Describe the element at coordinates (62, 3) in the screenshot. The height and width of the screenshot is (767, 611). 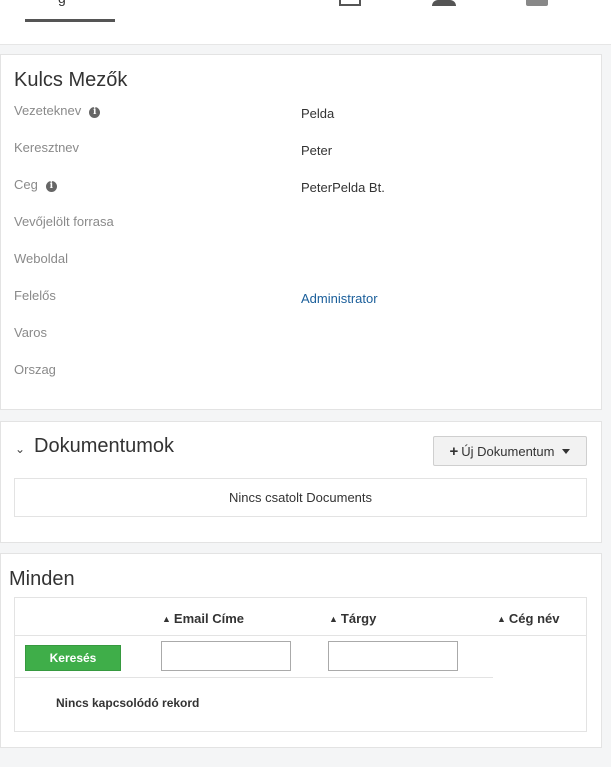
I see `tab-active-label: g` at that location.